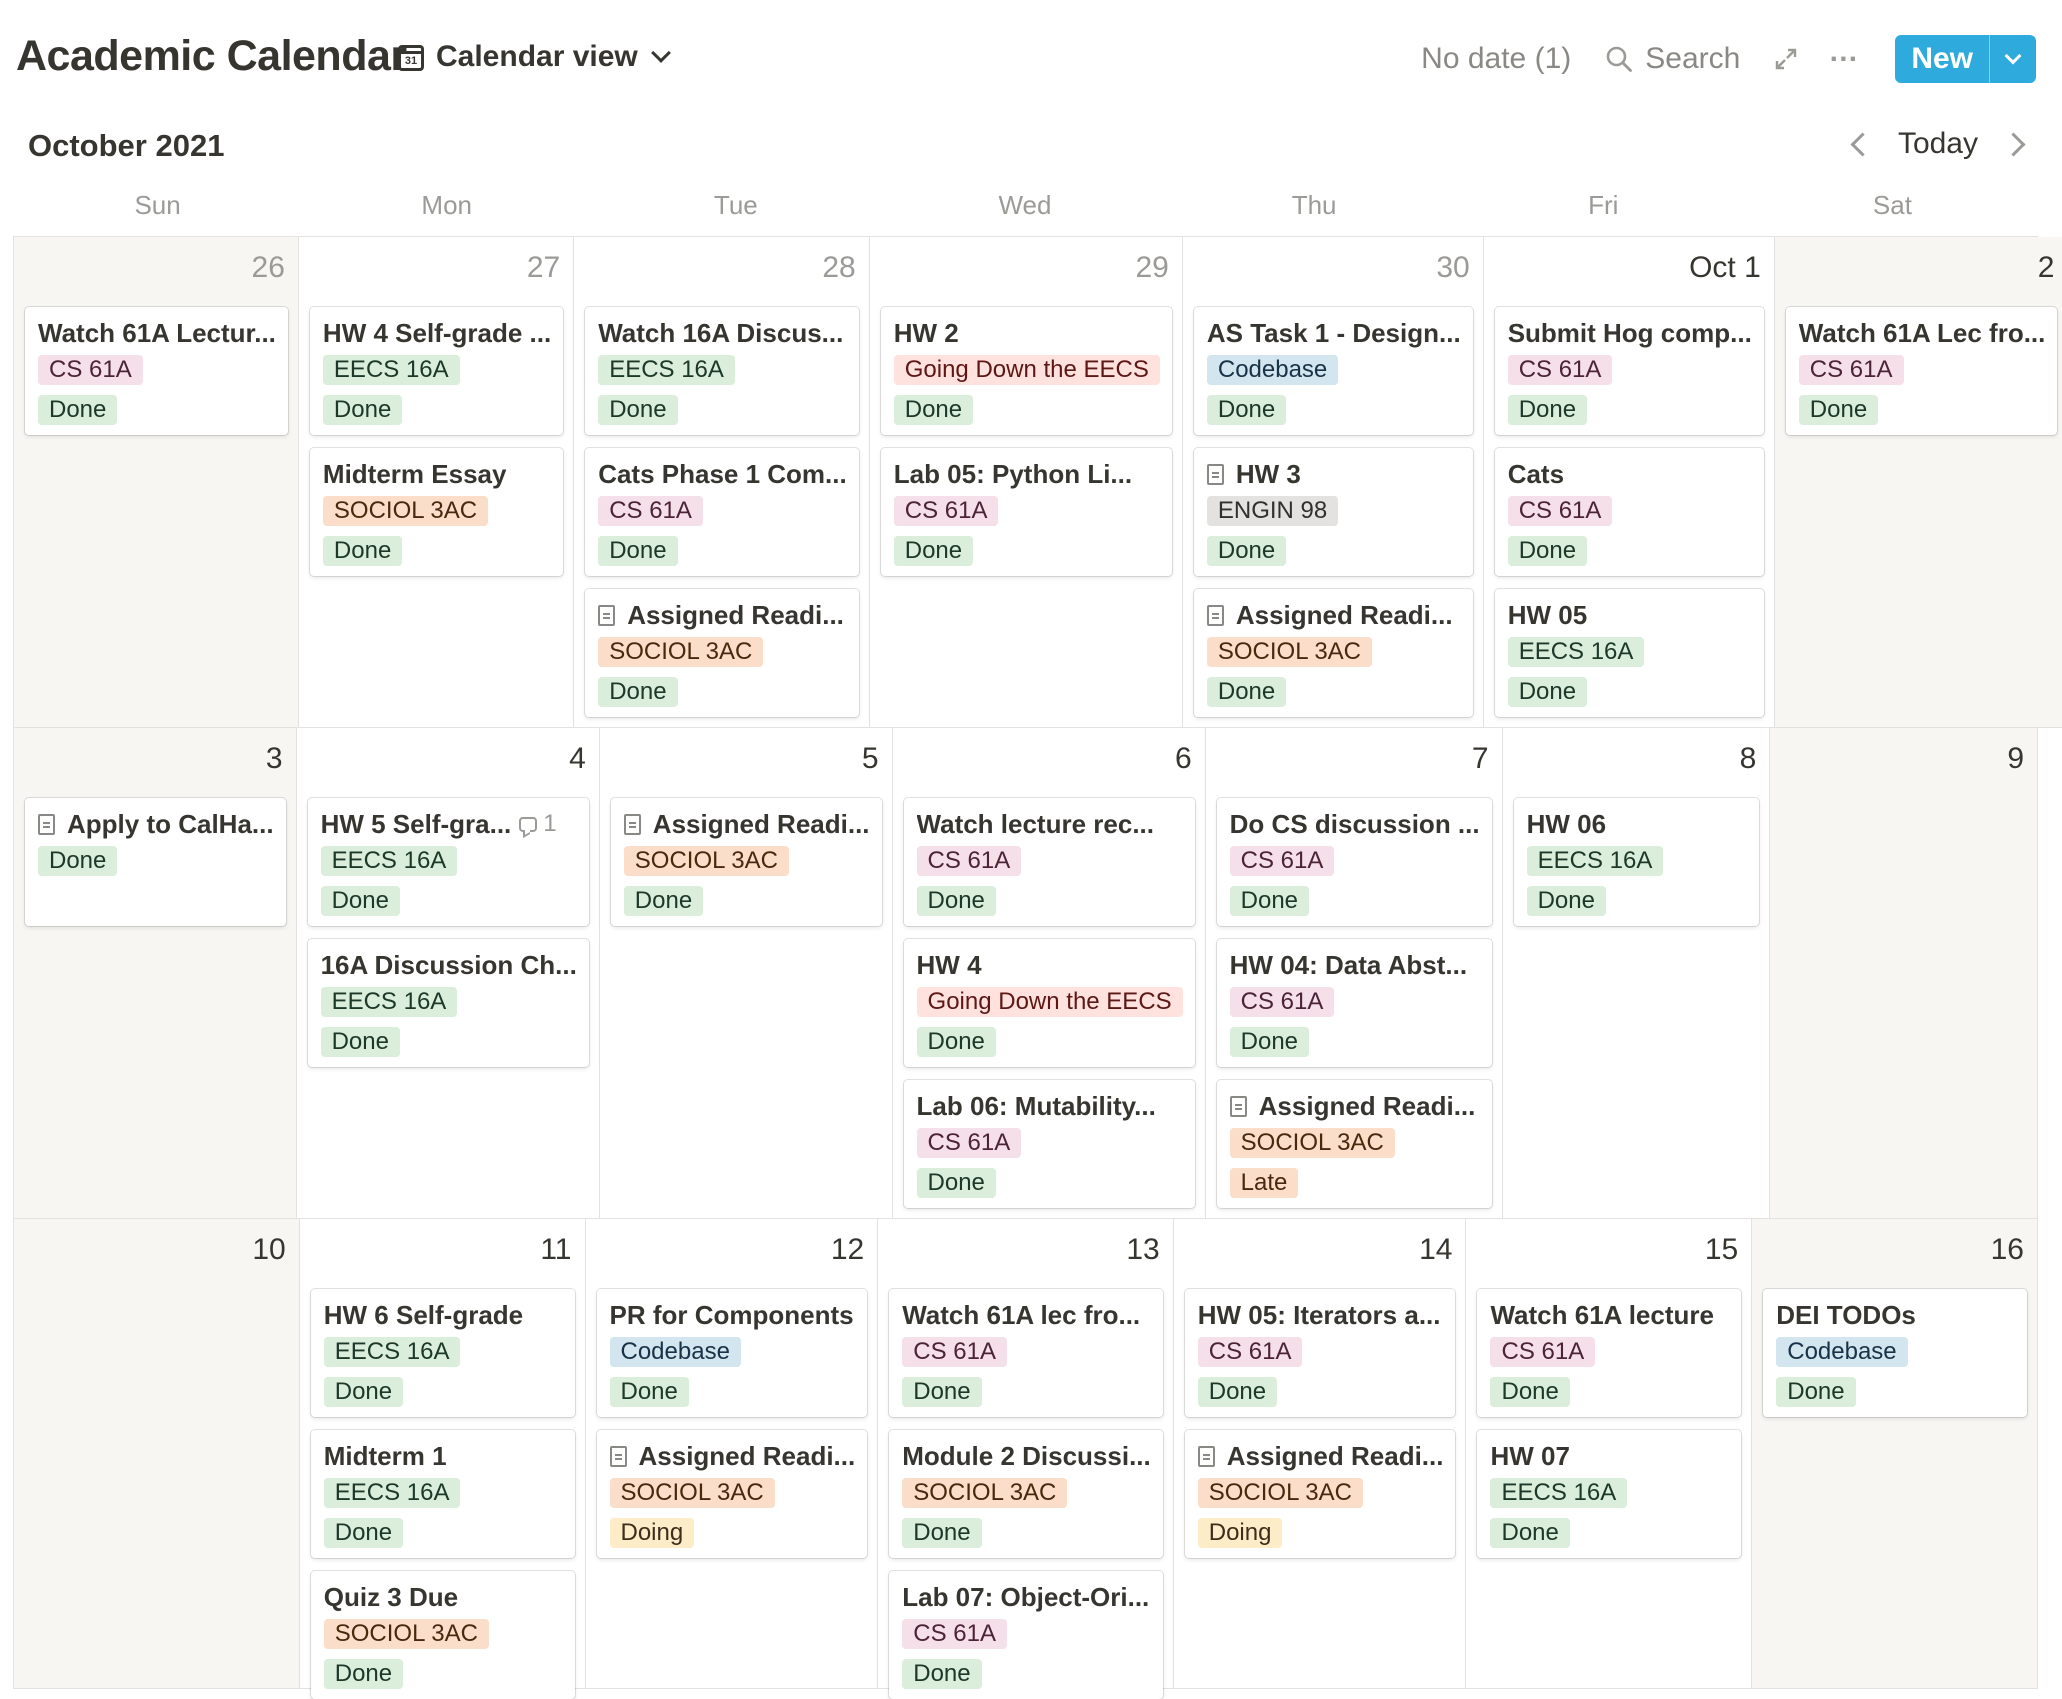 Image resolution: width=2062 pixels, height=1699 pixels. I want to click on day-number: 4, so click(577, 758).